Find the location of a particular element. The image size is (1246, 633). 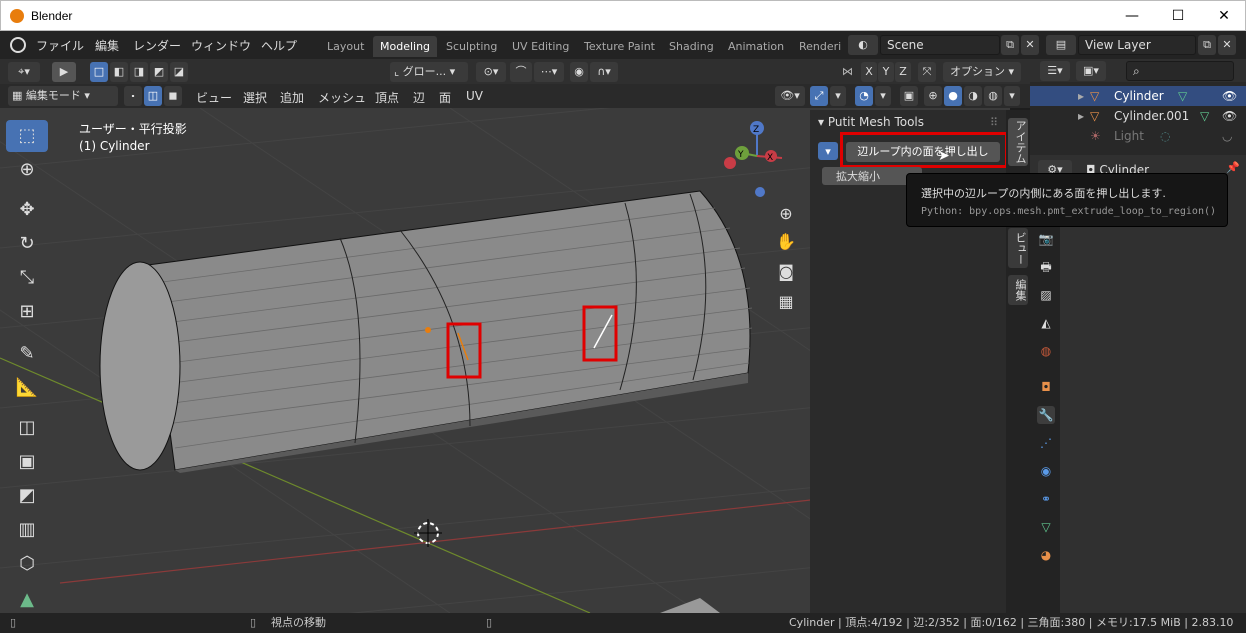

view-layer-properties-icon: ▨ is located at coordinates (1046, 295).